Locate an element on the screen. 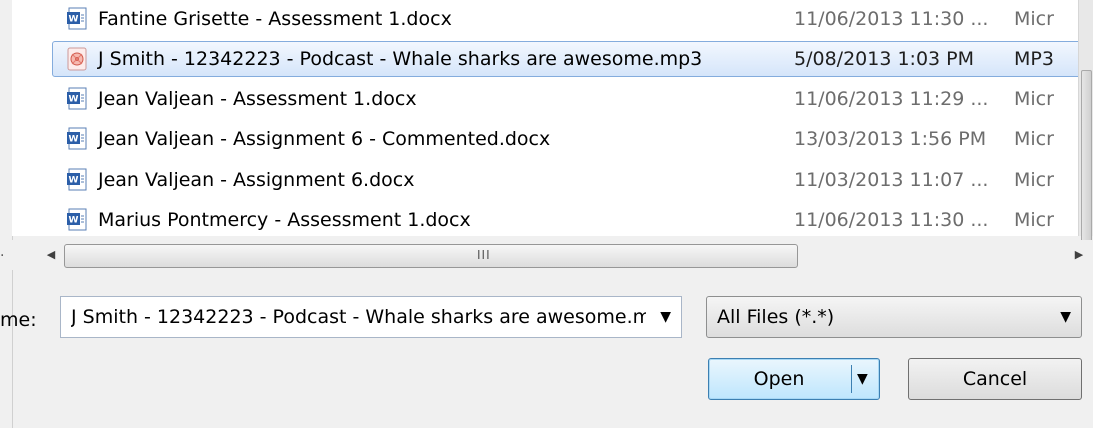 The image size is (1093, 428). file-name-cell: Jean Valjean - Assessment 1.docx is located at coordinates (257, 99).